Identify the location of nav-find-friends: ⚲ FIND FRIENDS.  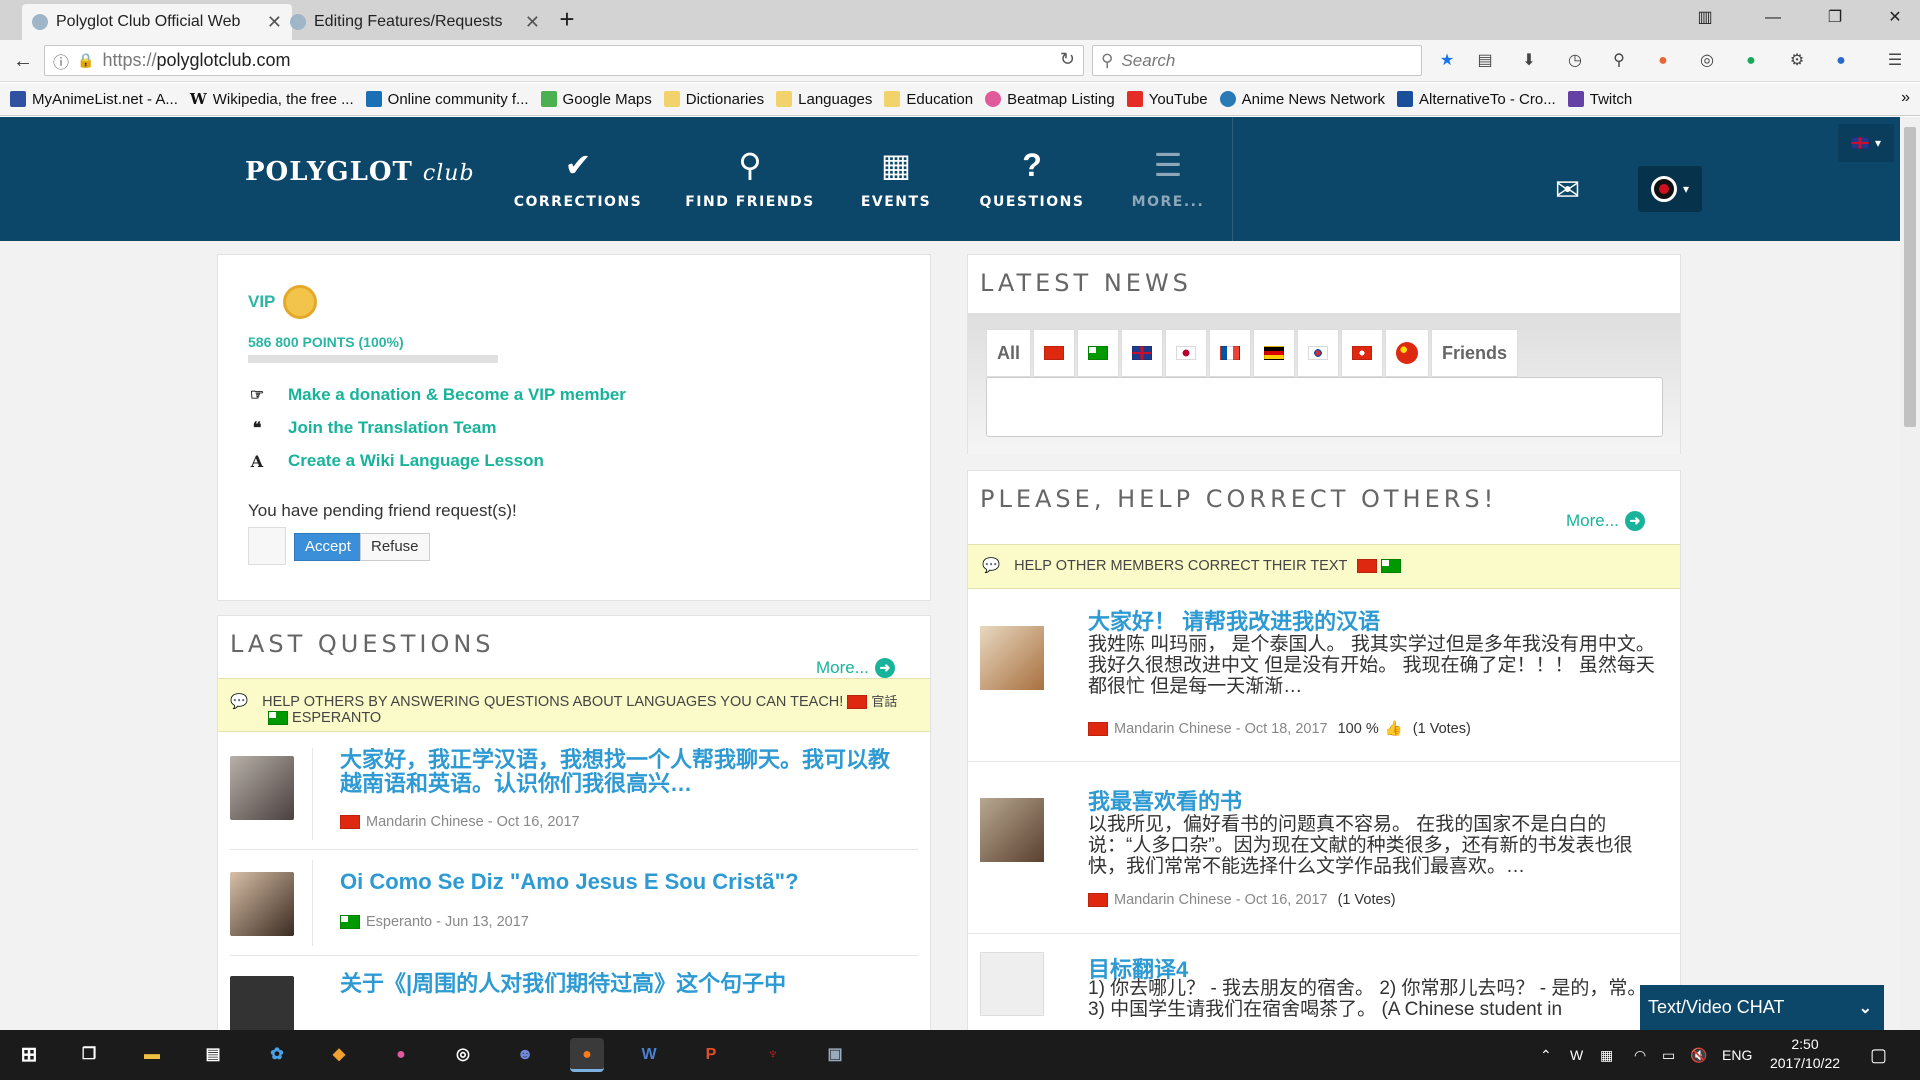
(750, 177).